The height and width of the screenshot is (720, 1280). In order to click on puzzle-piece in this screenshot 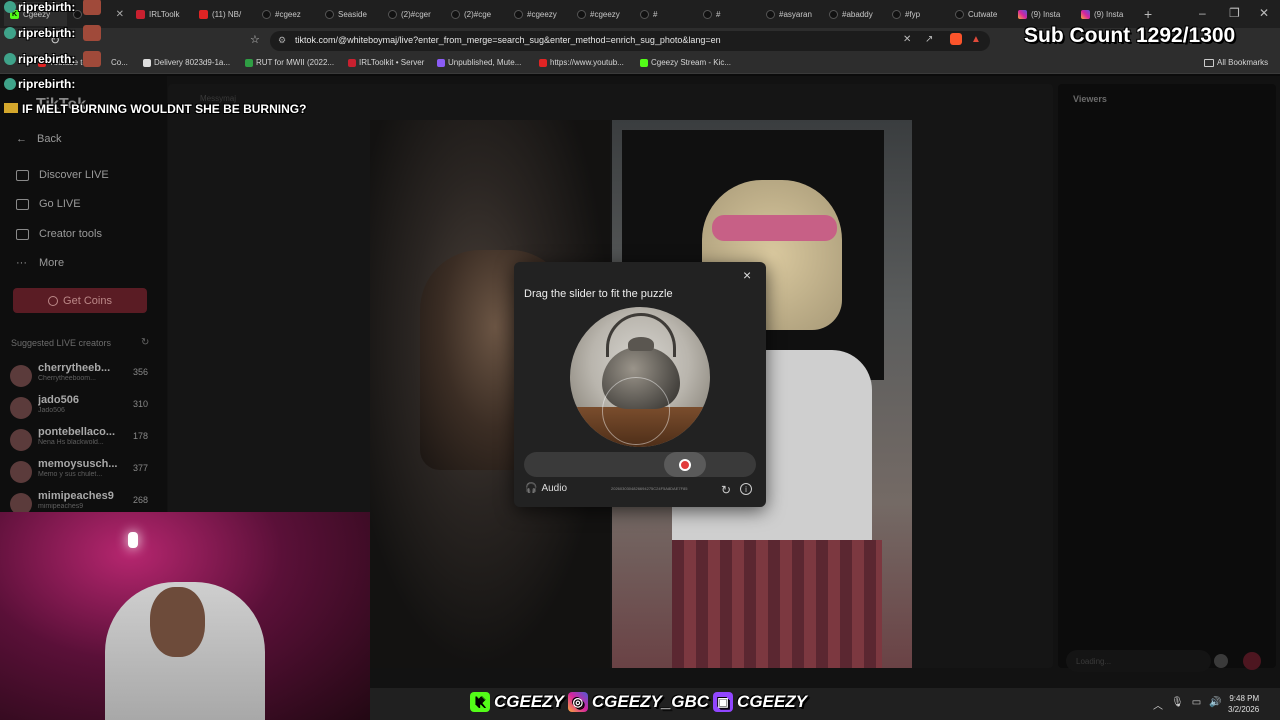, I will do `click(636, 411)`.